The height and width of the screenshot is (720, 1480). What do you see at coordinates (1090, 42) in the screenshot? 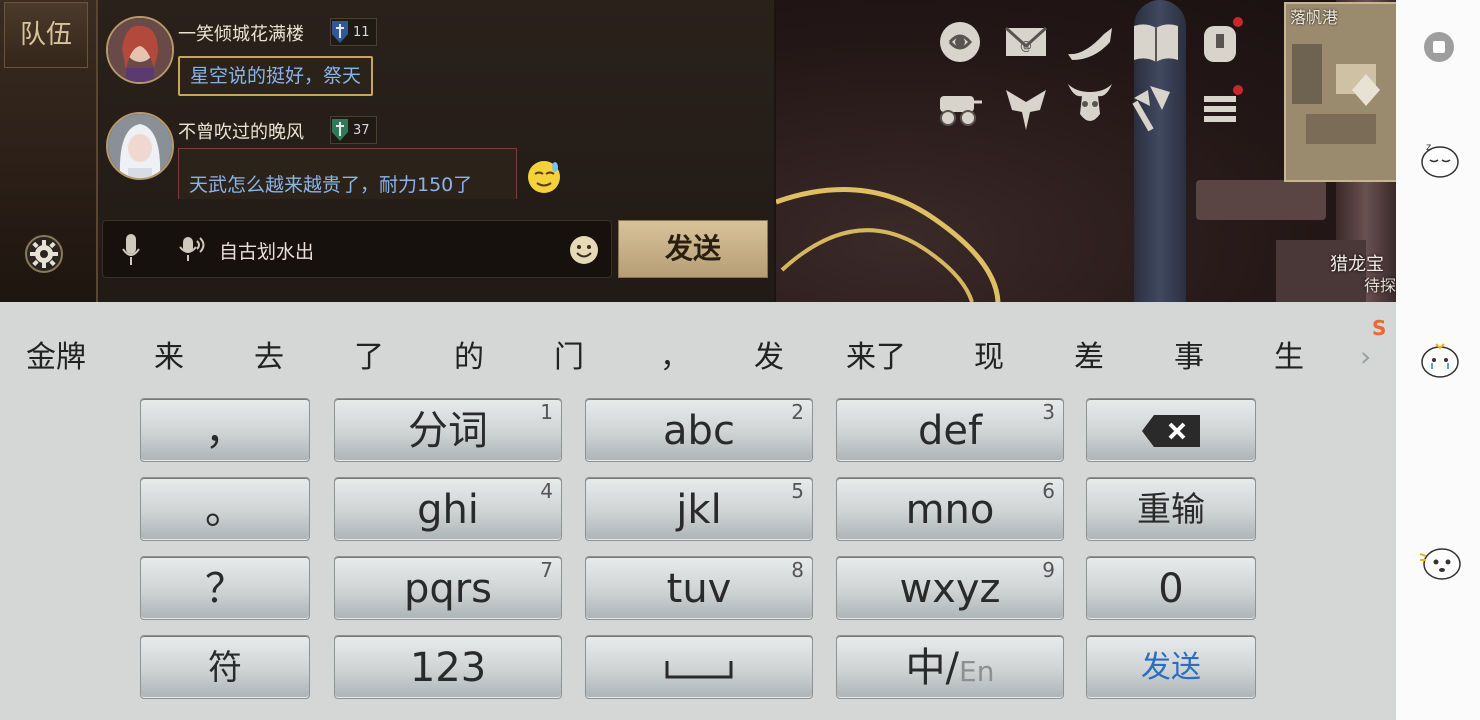
I see `horn-icon` at bounding box center [1090, 42].